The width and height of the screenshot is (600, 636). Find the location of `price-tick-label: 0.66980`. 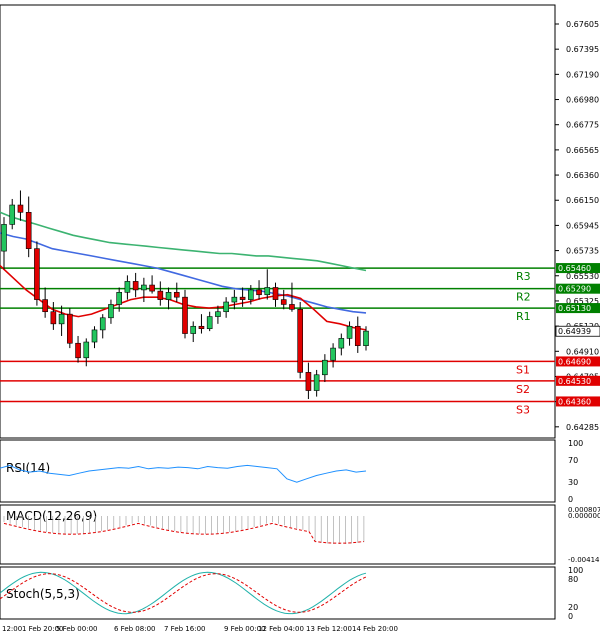

price-tick-label: 0.66980 is located at coordinates (582, 100).